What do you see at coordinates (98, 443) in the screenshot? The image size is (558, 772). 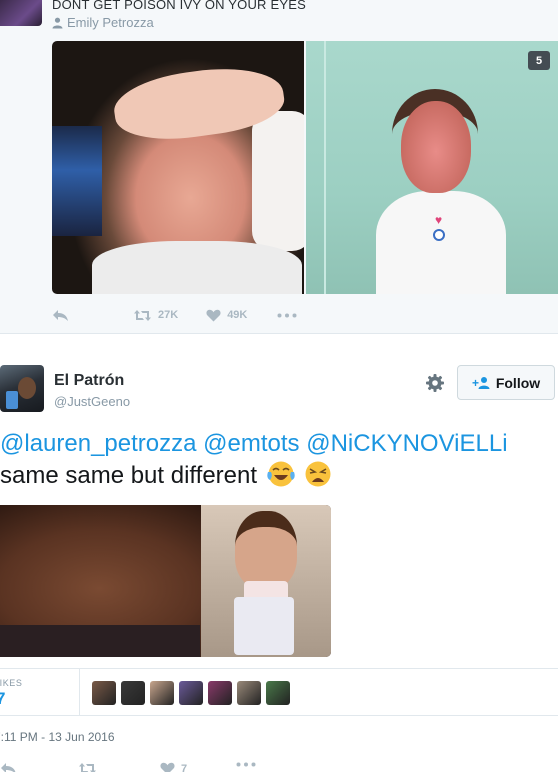 I see `mention-link: @lauren_petrozza` at bounding box center [98, 443].